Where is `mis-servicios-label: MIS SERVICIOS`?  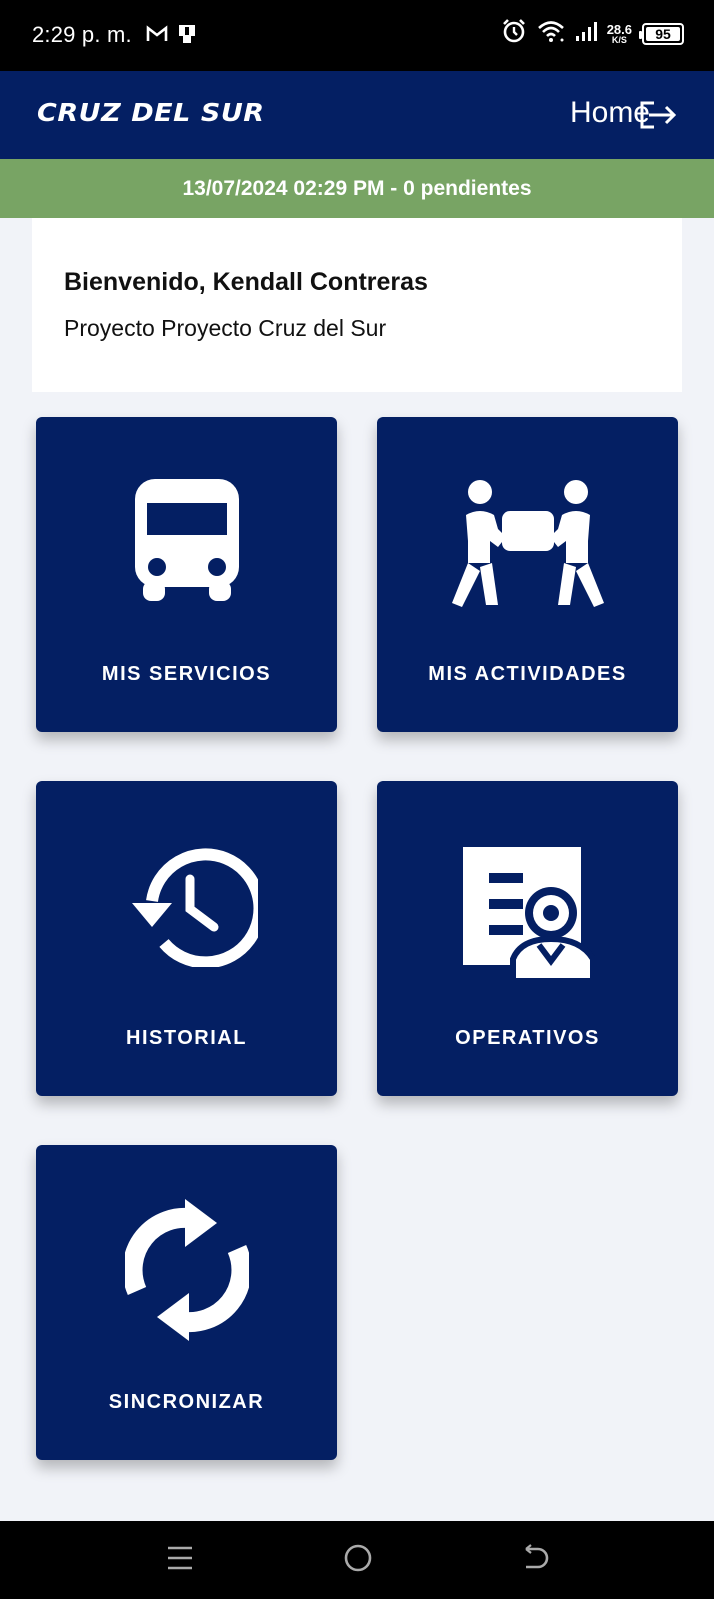 mis-servicios-label: MIS SERVICIOS is located at coordinates (186, 674).